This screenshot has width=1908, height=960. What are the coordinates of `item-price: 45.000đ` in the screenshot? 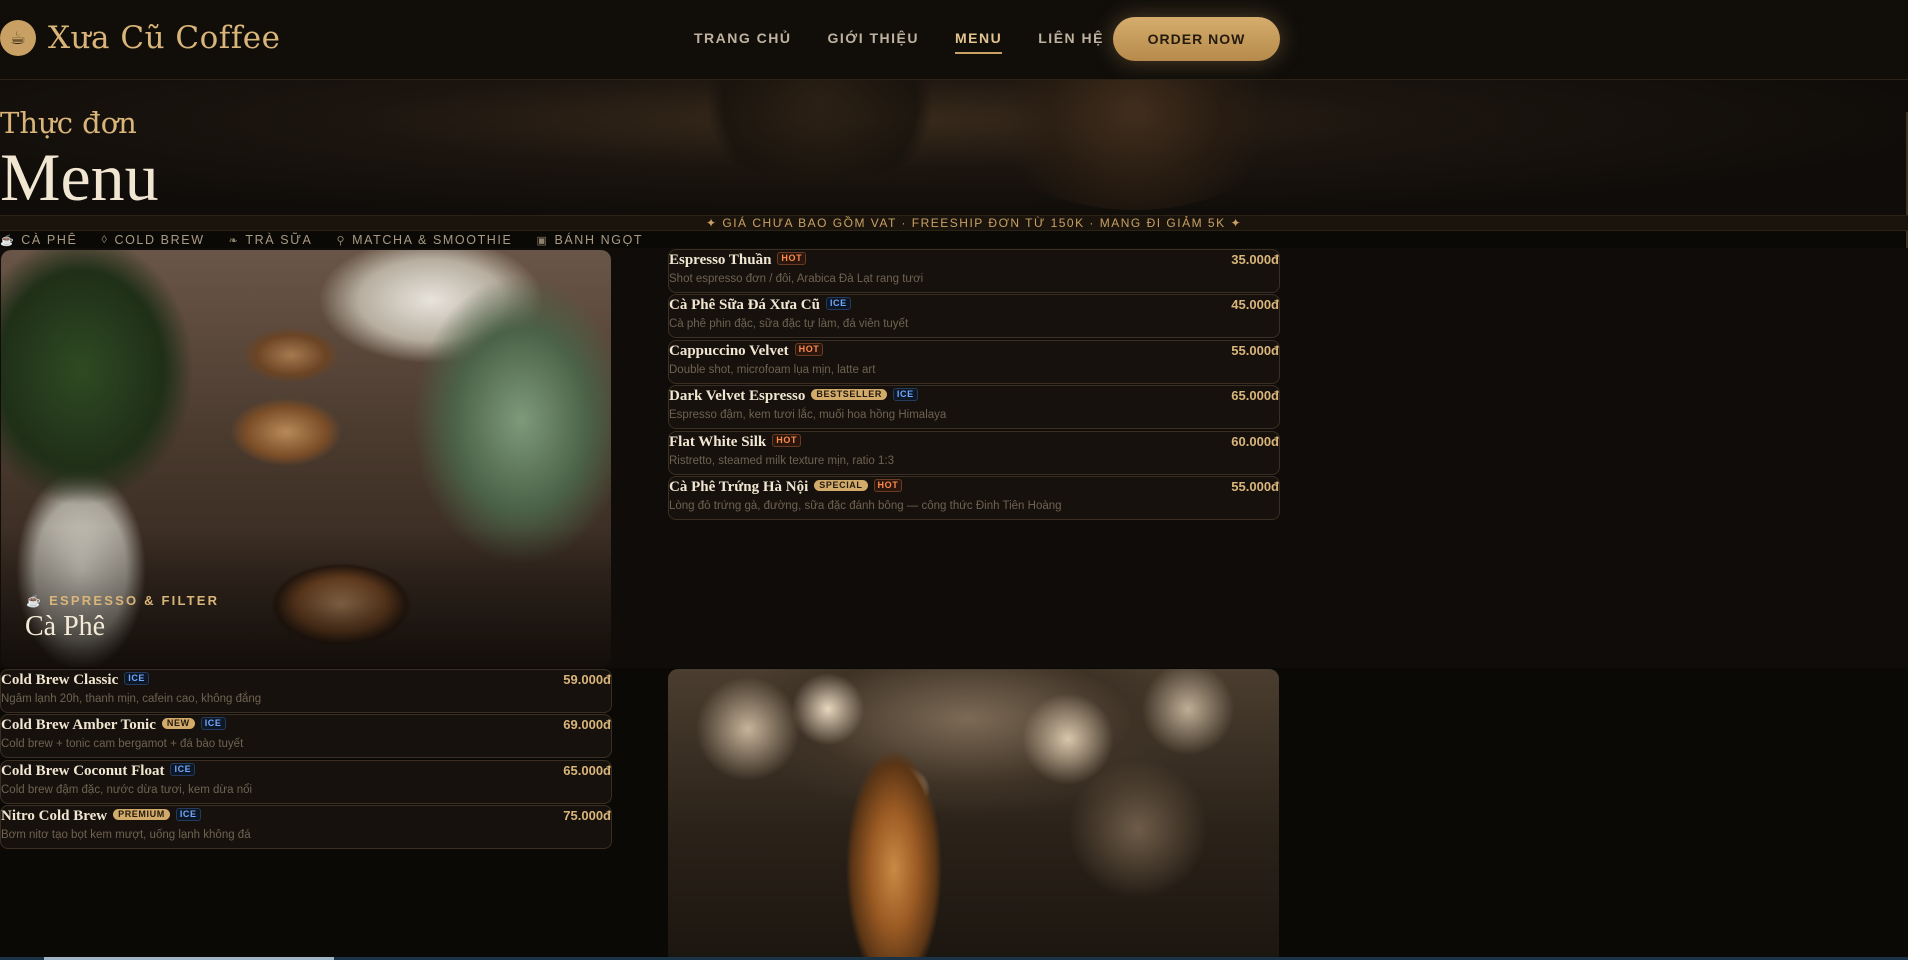 It's located at (1255, 304).